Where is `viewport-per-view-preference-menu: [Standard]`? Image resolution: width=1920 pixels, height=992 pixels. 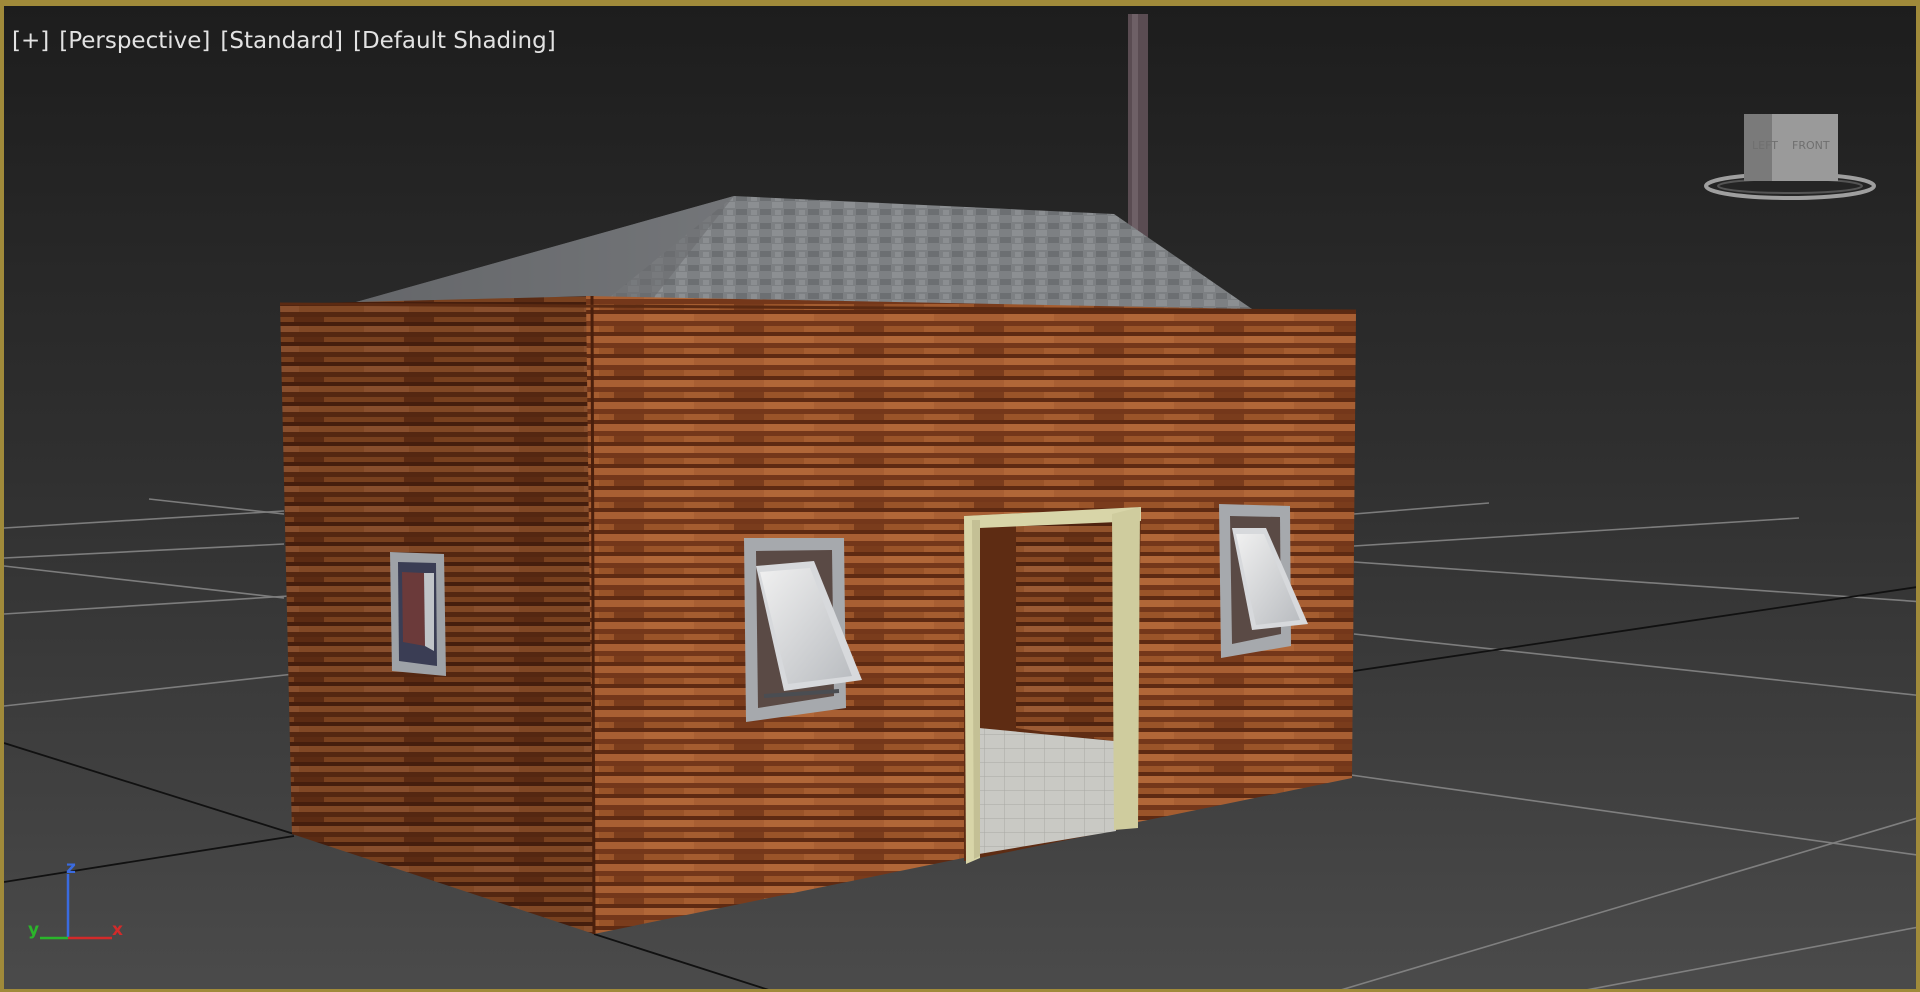 viewport-per-view-preference-menu: [Standard] is located at coordinates (281, 41).